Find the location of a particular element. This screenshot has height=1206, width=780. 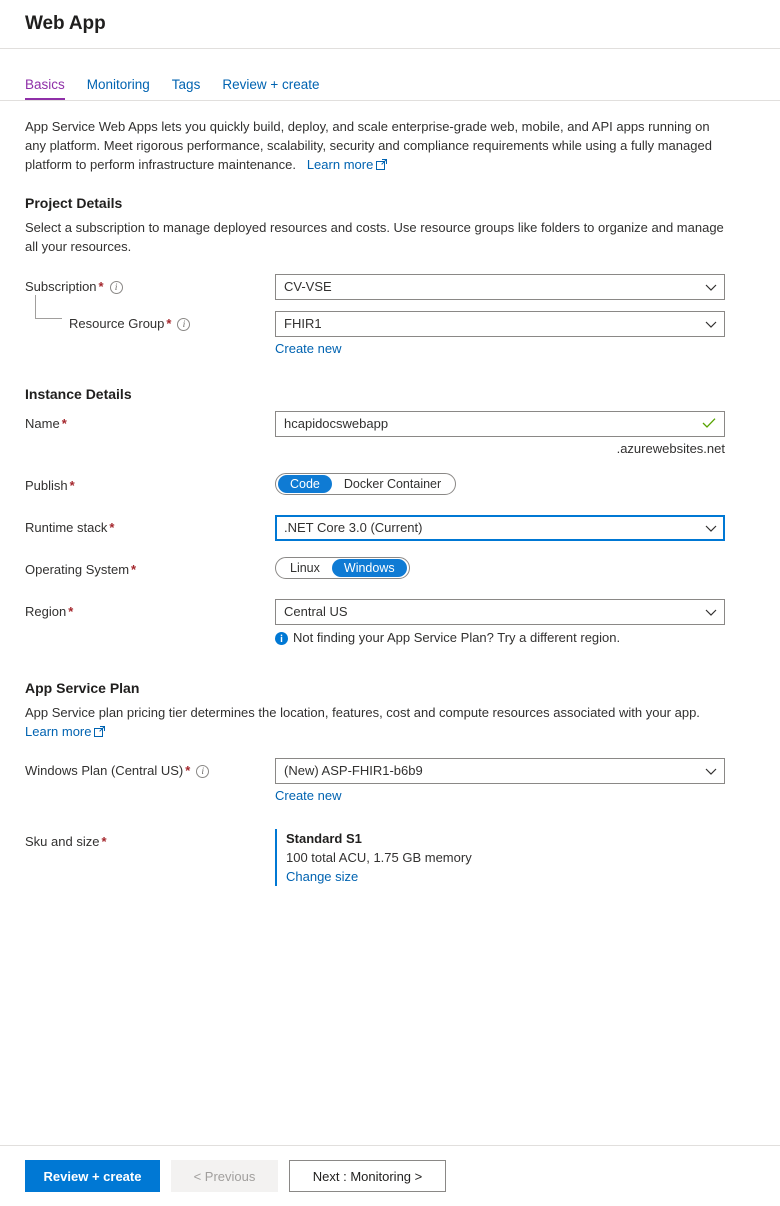

checkmark-icon is located at coordinates (709, 424).